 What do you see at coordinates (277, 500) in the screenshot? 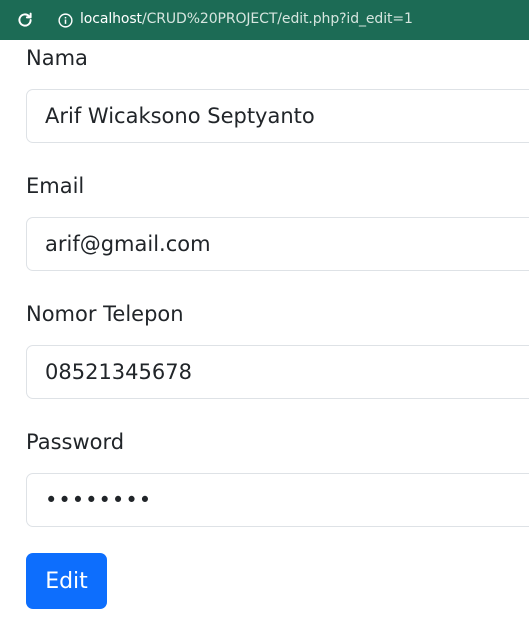
I see `password-input: ••••••••` at bounding box center [277, 500].